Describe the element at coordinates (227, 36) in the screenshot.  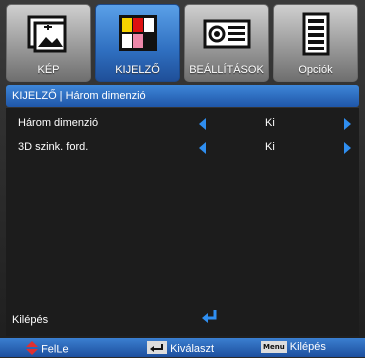
I see `projector-icon` at that location.